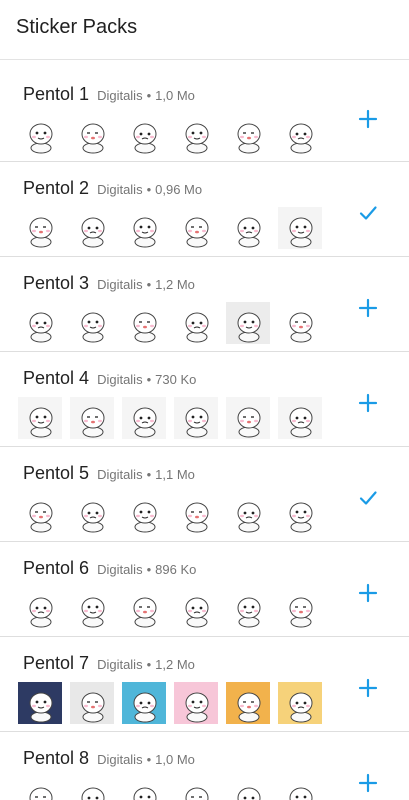  I want to click on pack-meta: Digitalis • 0,96 Mo, so click(149, 189).